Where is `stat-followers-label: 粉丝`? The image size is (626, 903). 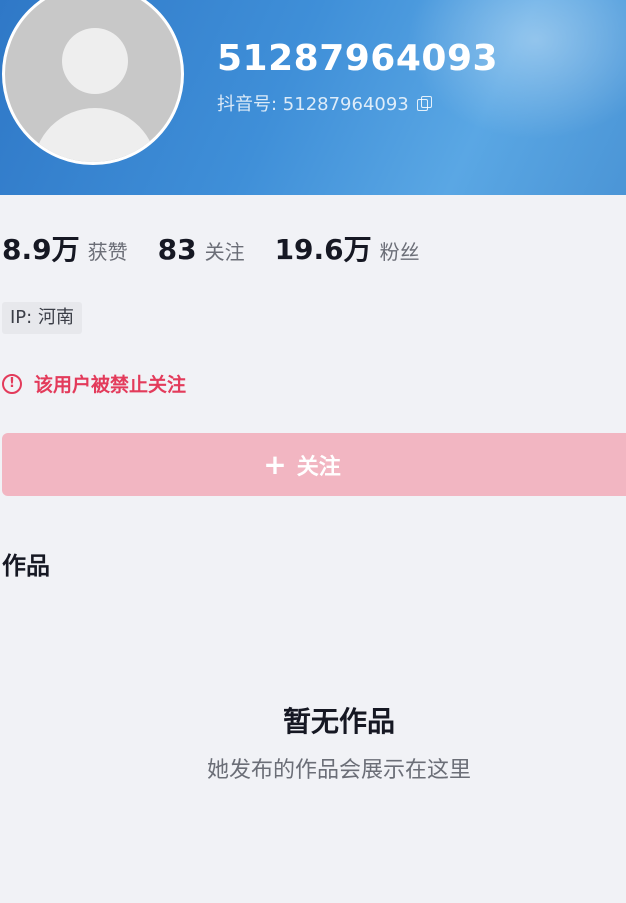 stat-followers-label: 粉丝 is located at coordinates (399, 252).